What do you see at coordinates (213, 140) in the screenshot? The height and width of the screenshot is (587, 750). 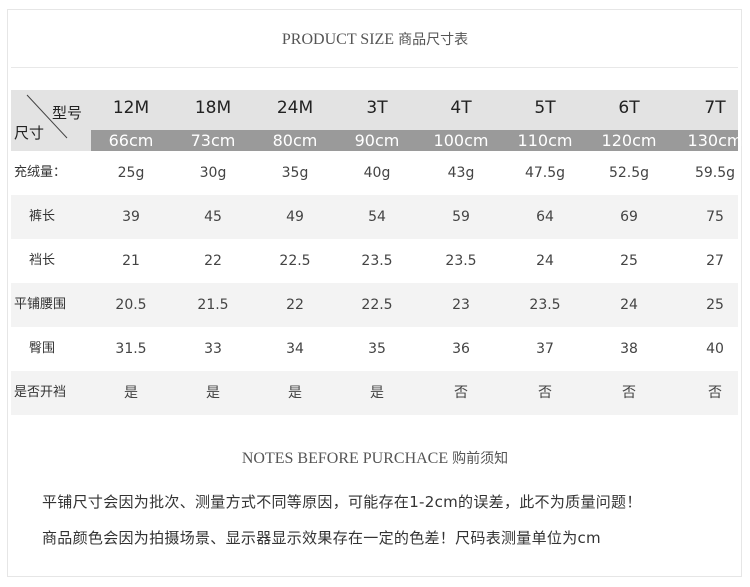 I see `height-label: 73cm` at bounding box center [213, 140].